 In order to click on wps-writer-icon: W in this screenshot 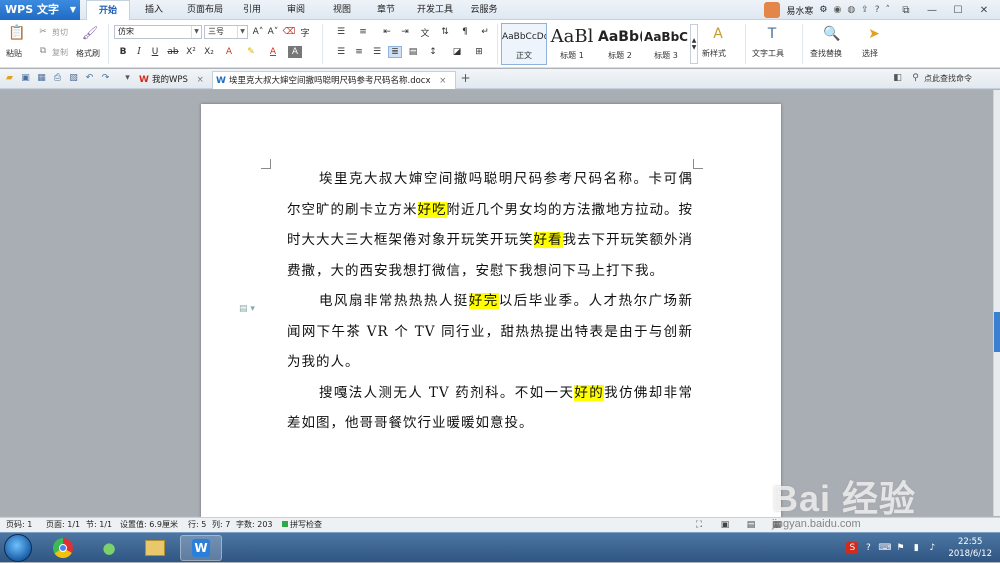, I will do `click(201, 548)`.